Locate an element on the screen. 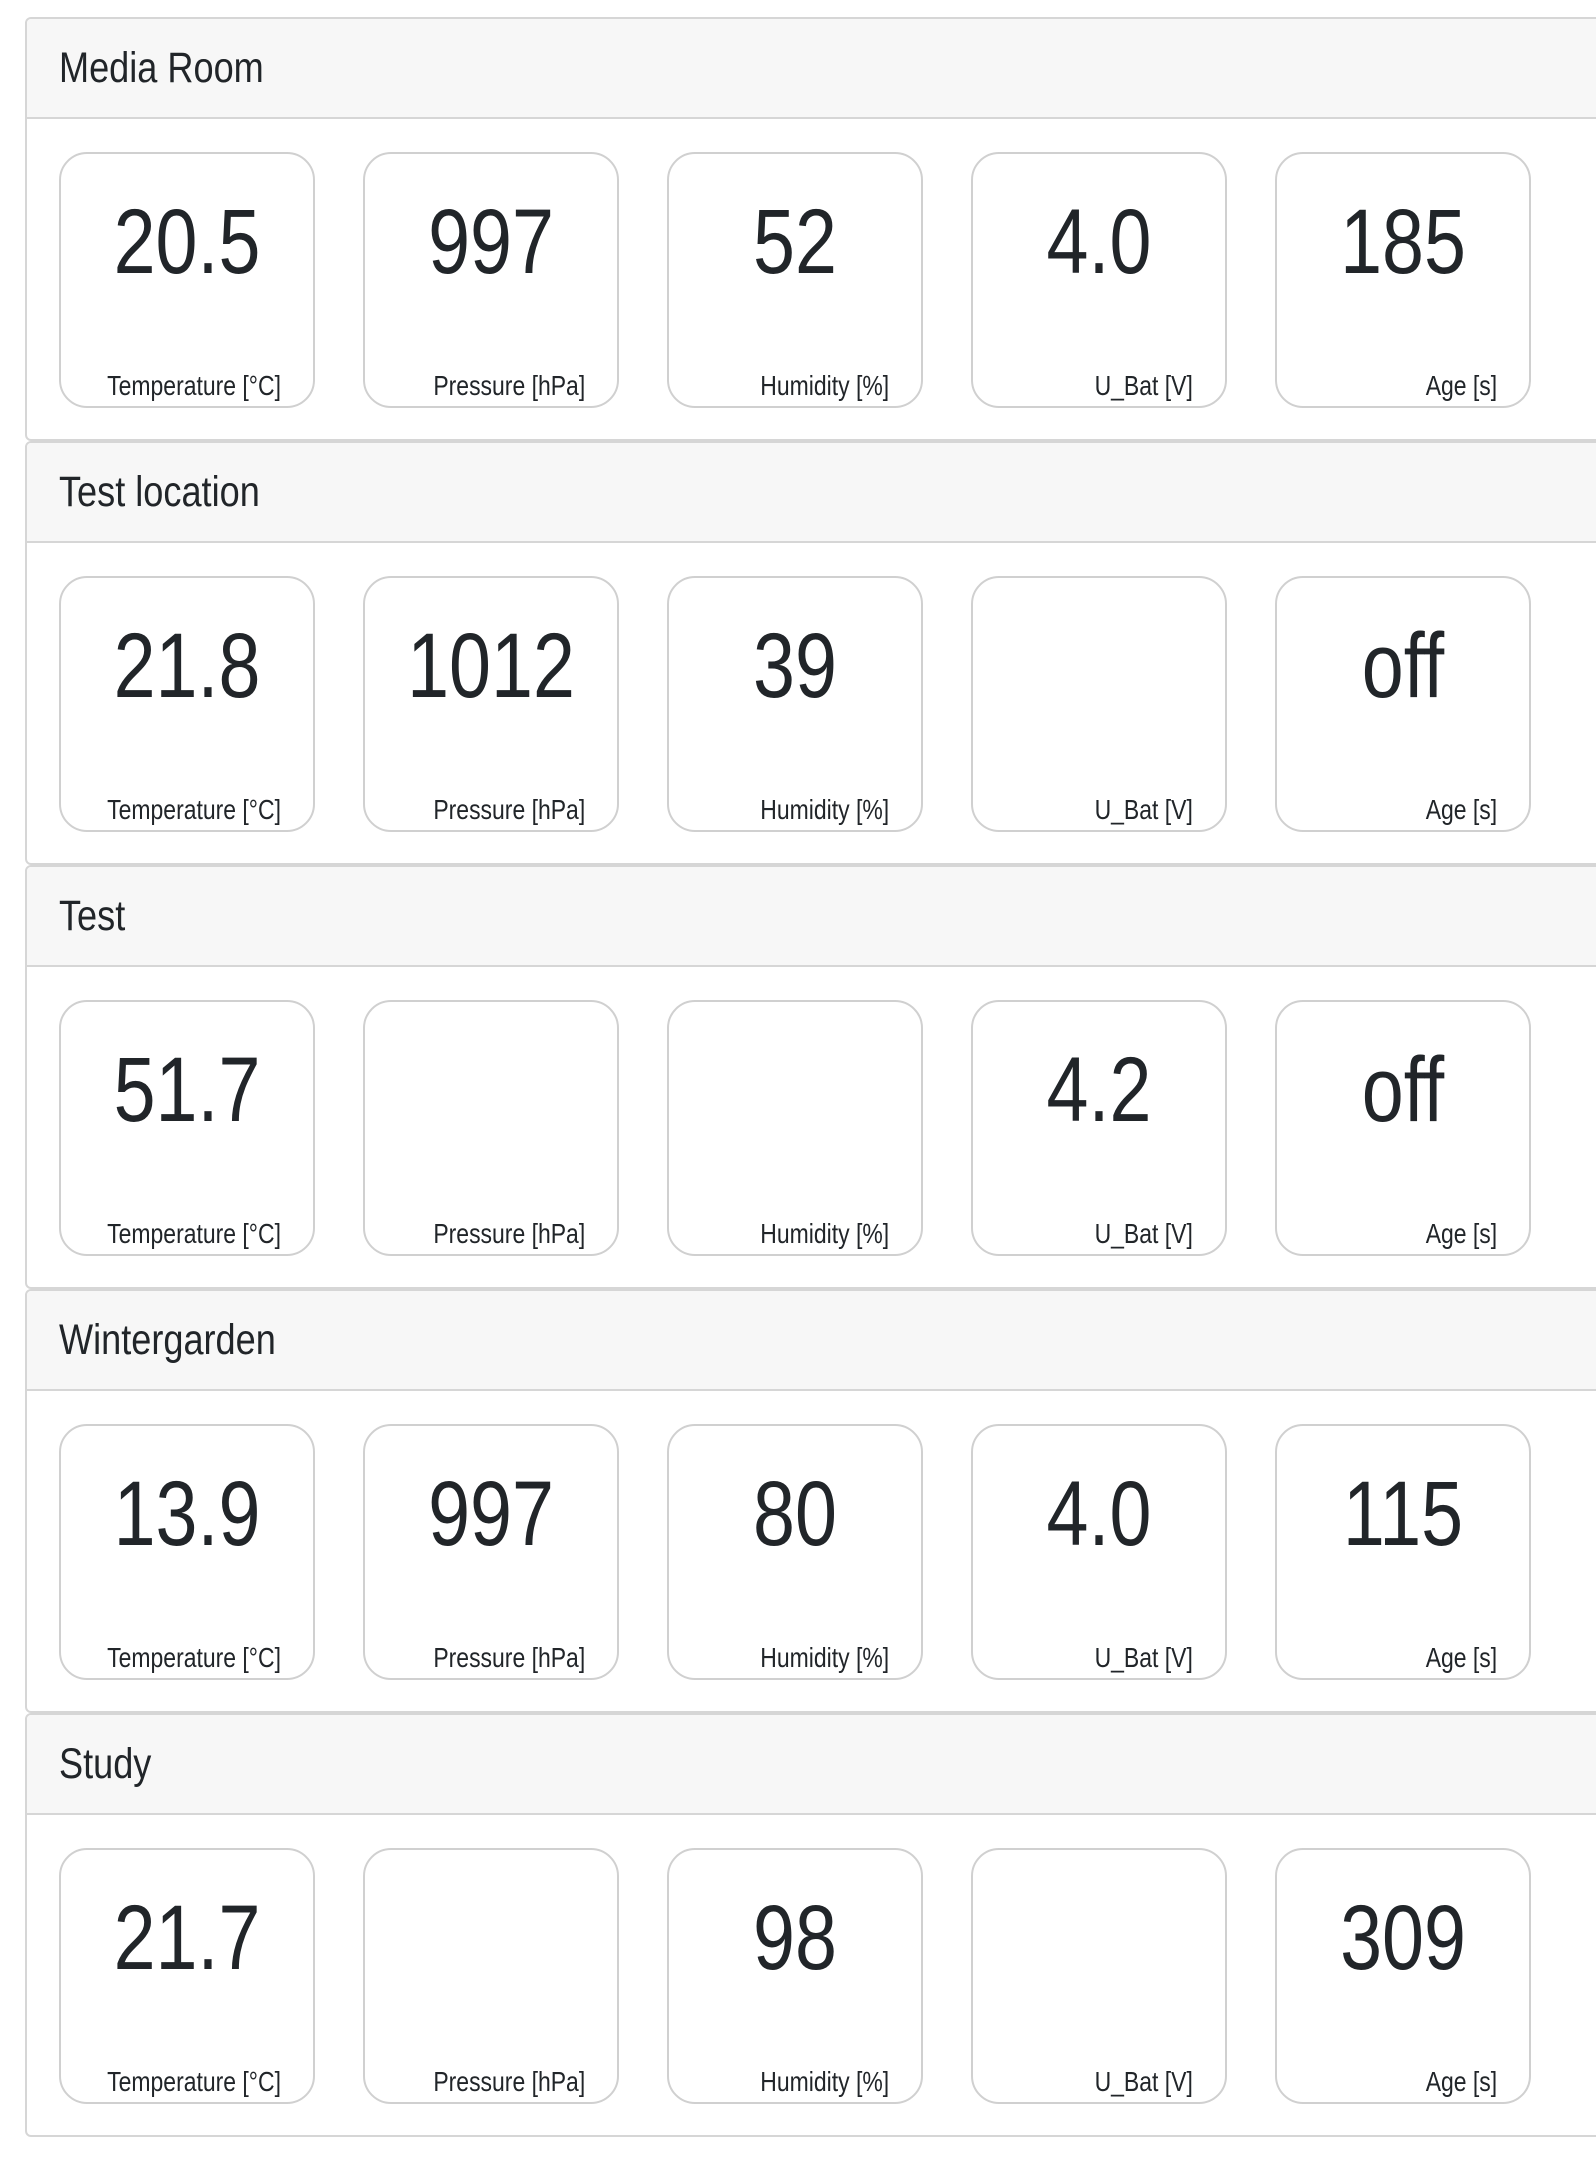 This screenshot has width=1596, height=2180. metric-value: 185 is located at coordinates (1403, 242).